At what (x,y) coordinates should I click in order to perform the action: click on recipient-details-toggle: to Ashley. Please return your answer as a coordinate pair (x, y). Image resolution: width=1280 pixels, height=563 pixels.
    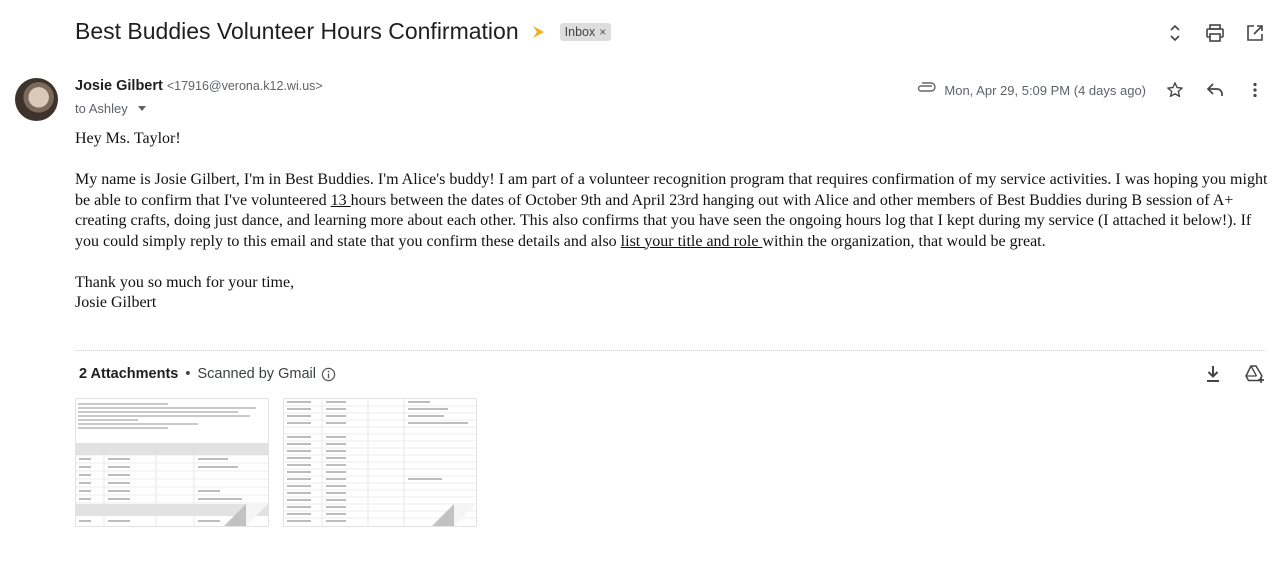
    Looking at the image, I should click on (110, 108).